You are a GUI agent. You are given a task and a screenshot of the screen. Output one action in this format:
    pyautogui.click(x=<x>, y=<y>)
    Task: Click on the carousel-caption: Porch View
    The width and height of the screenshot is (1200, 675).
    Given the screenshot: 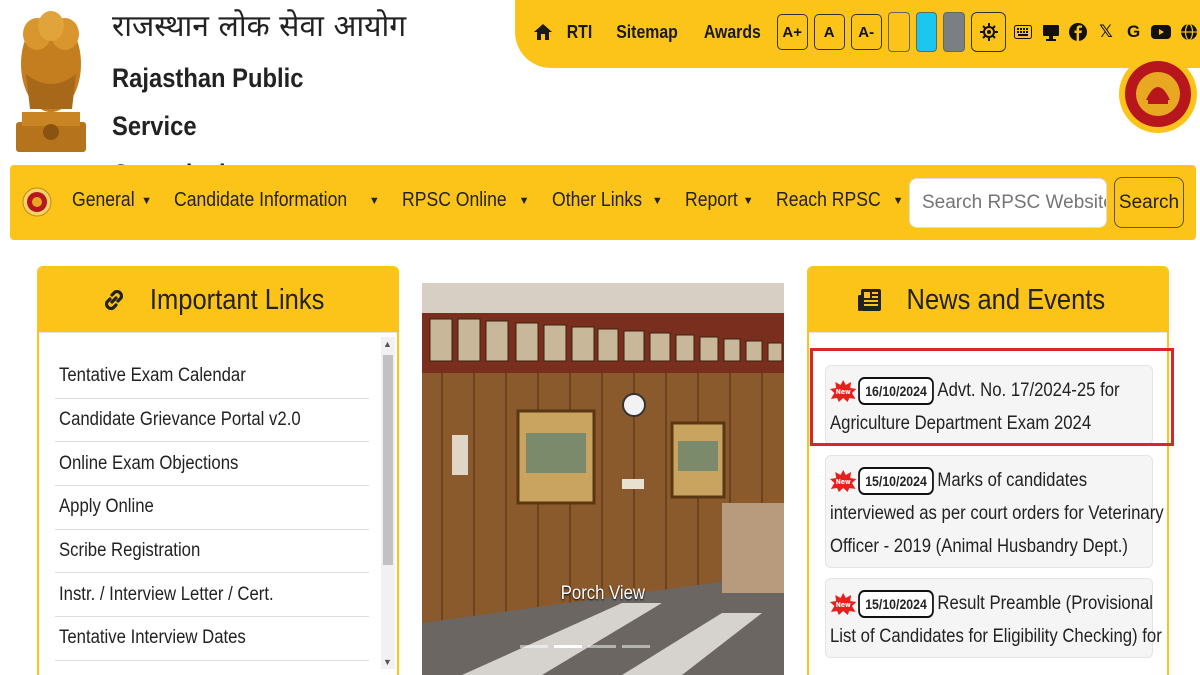 What is the action you would take?
    pyautogui.click(x=603, y=593)
    